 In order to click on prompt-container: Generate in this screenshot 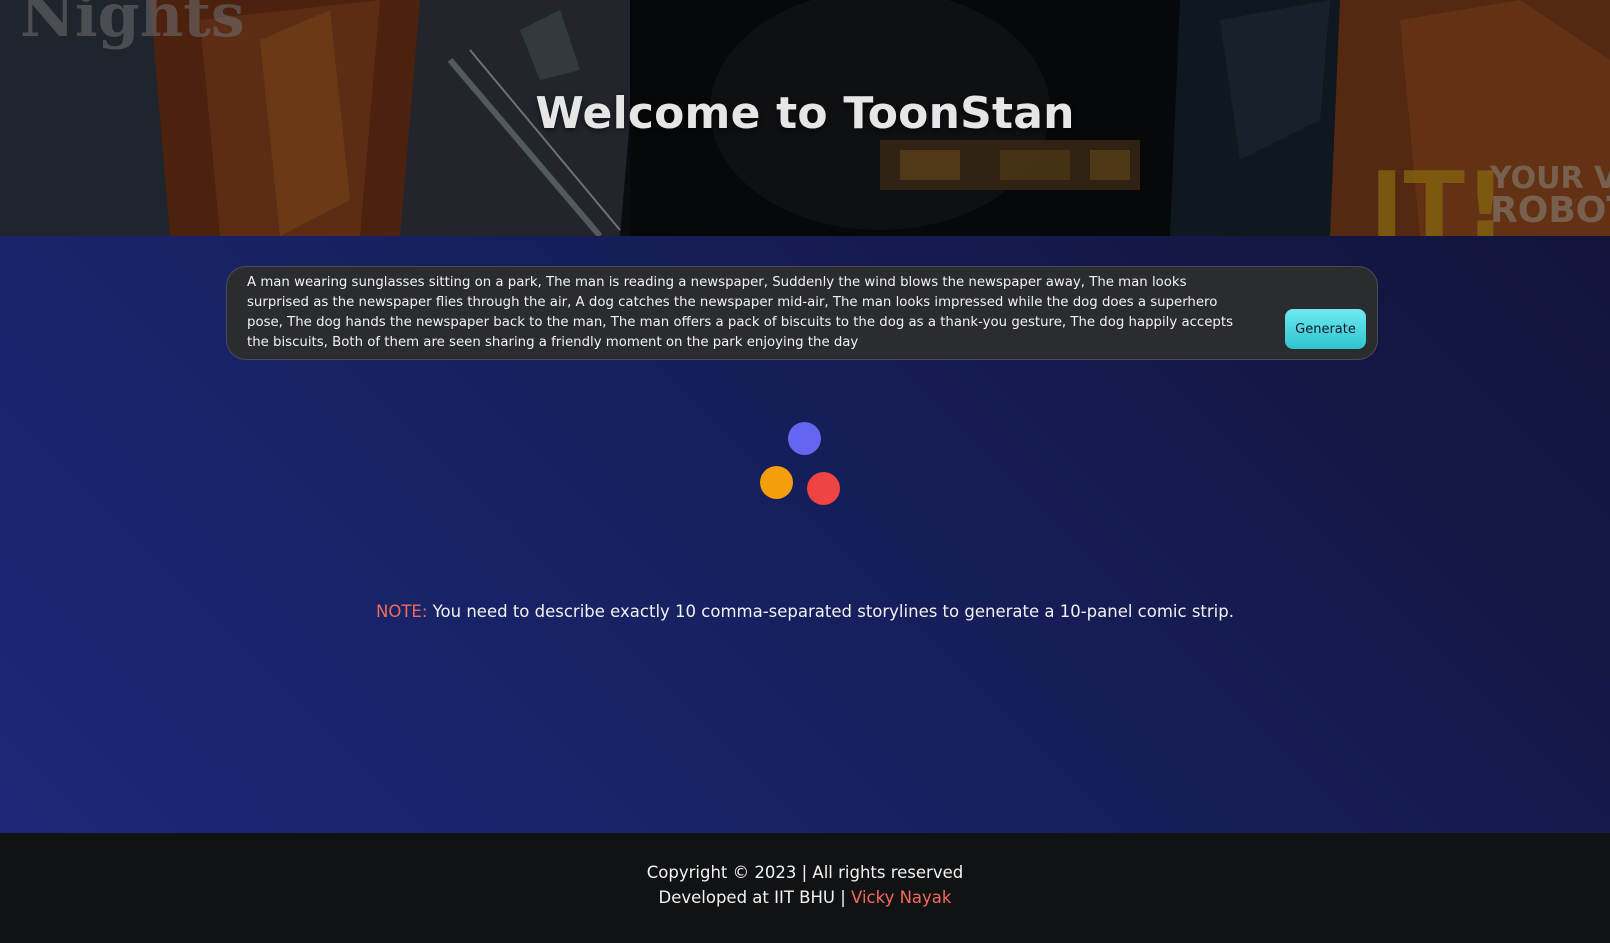, I will do `click(802, 313)`.